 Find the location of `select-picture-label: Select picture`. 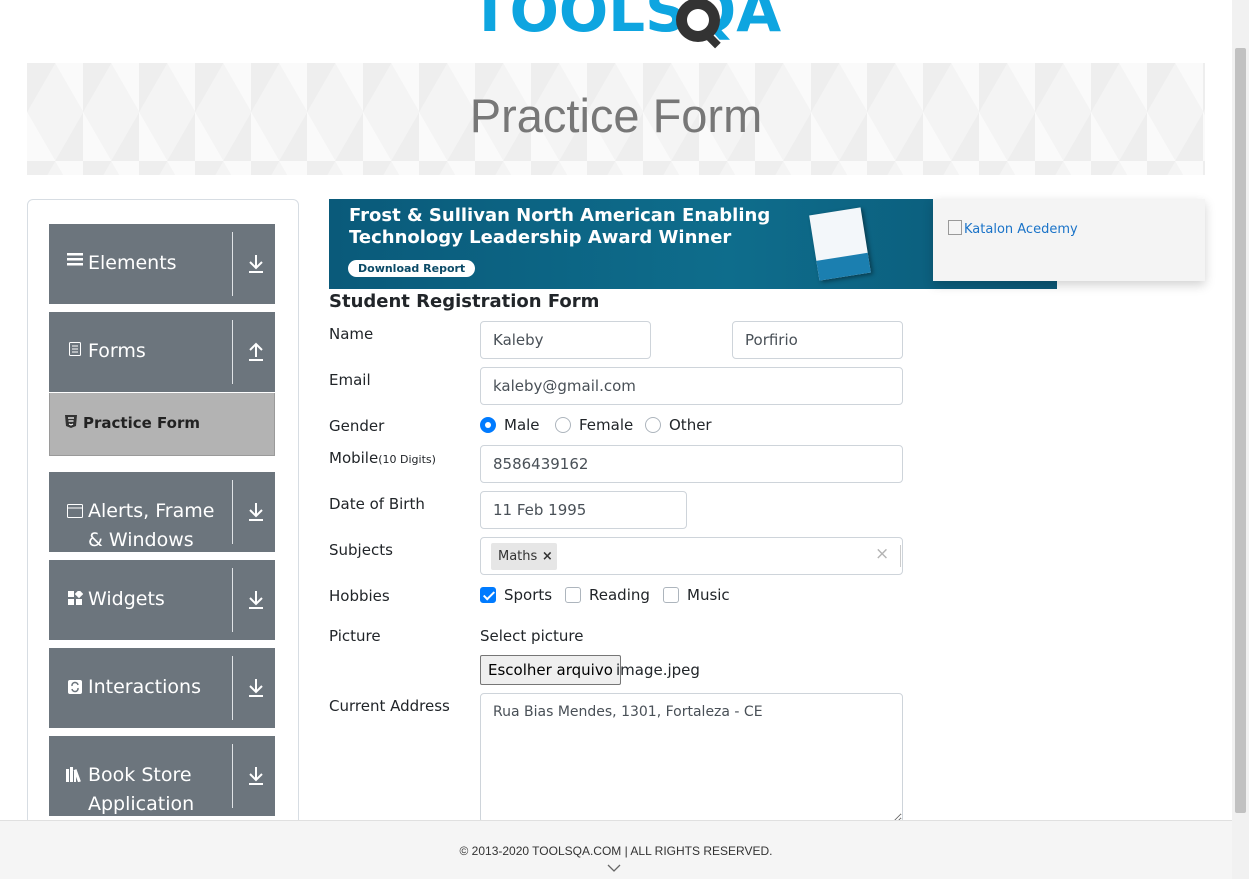

select-picture-label: Select picture is located at coordinates (532, 636).